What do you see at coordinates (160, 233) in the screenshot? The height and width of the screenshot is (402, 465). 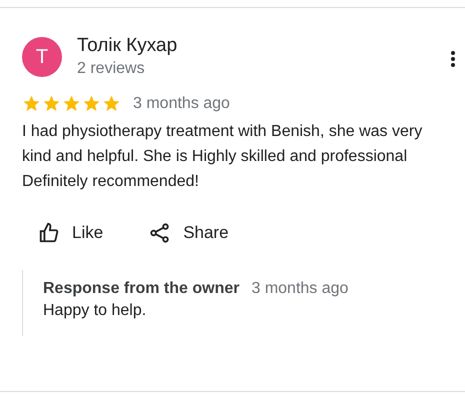 I see `share-icon` at bounding box center [160, 233].